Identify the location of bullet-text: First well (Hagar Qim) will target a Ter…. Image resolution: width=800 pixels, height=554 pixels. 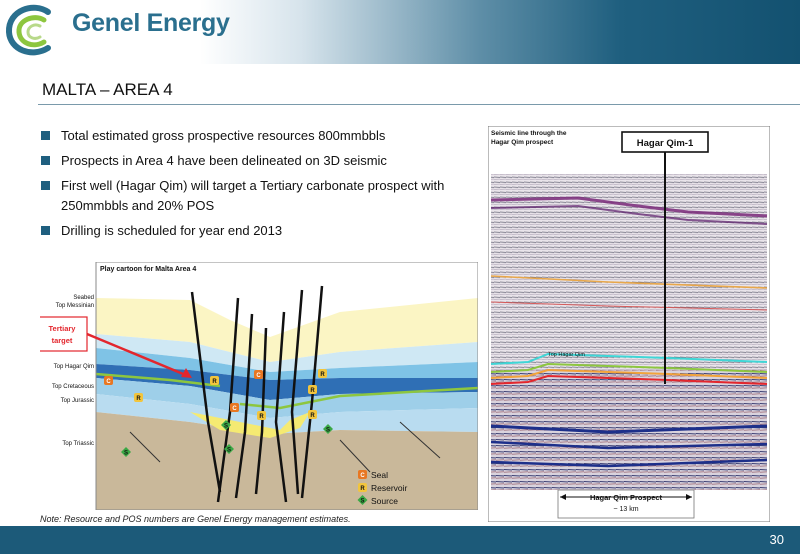
(253, 195).